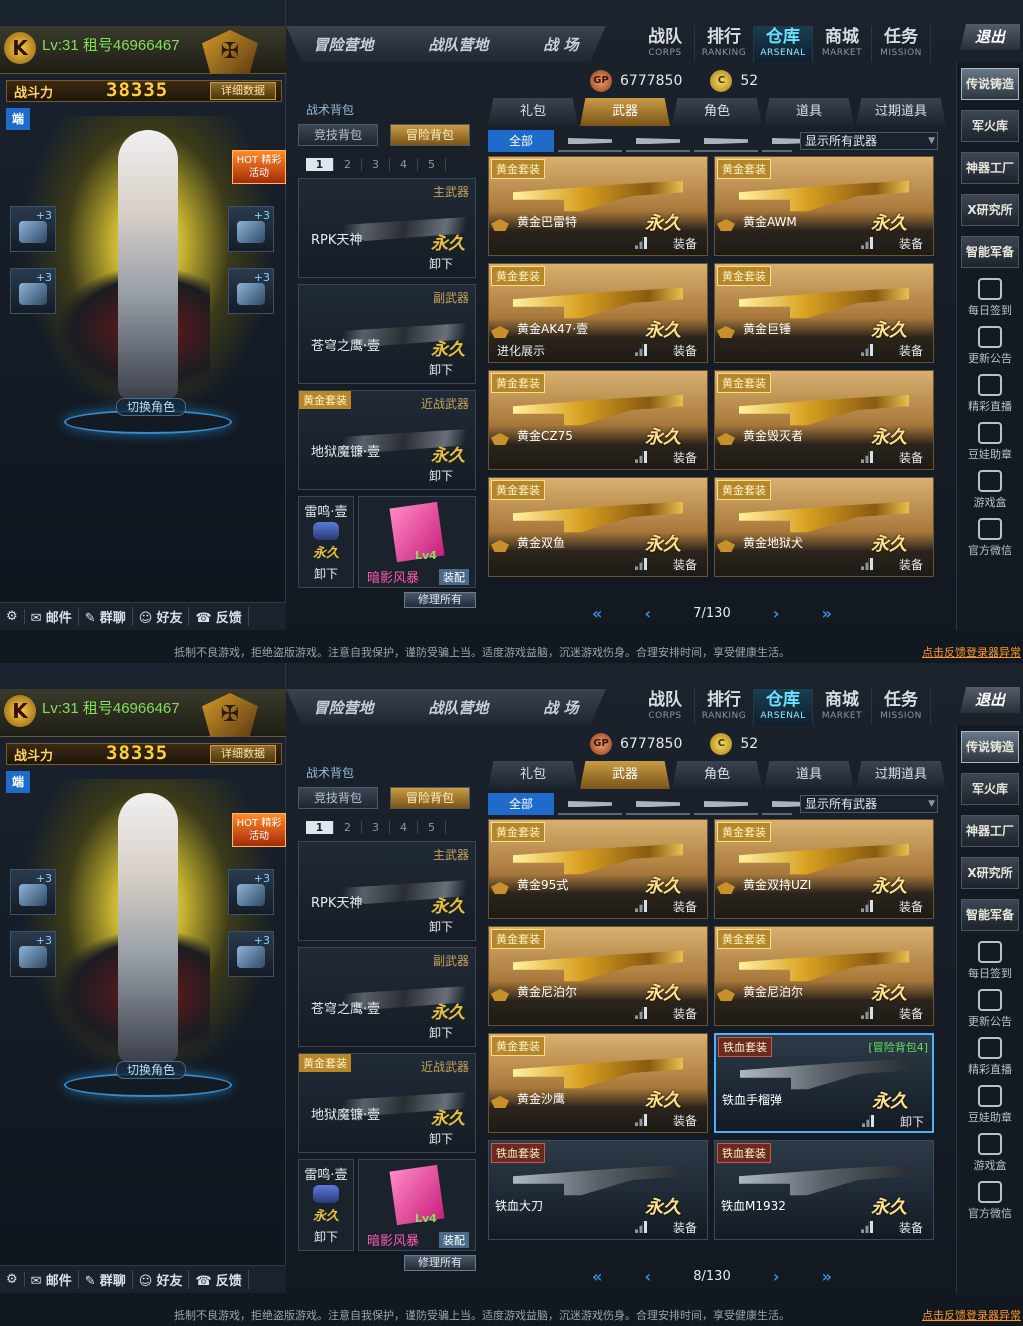 The image size is (1023, 1326). What do you see at coordinates (990, 1057) in the screenshot?
I see `live-stream-button: 精彩直播` at bounding box center [990, 1057].